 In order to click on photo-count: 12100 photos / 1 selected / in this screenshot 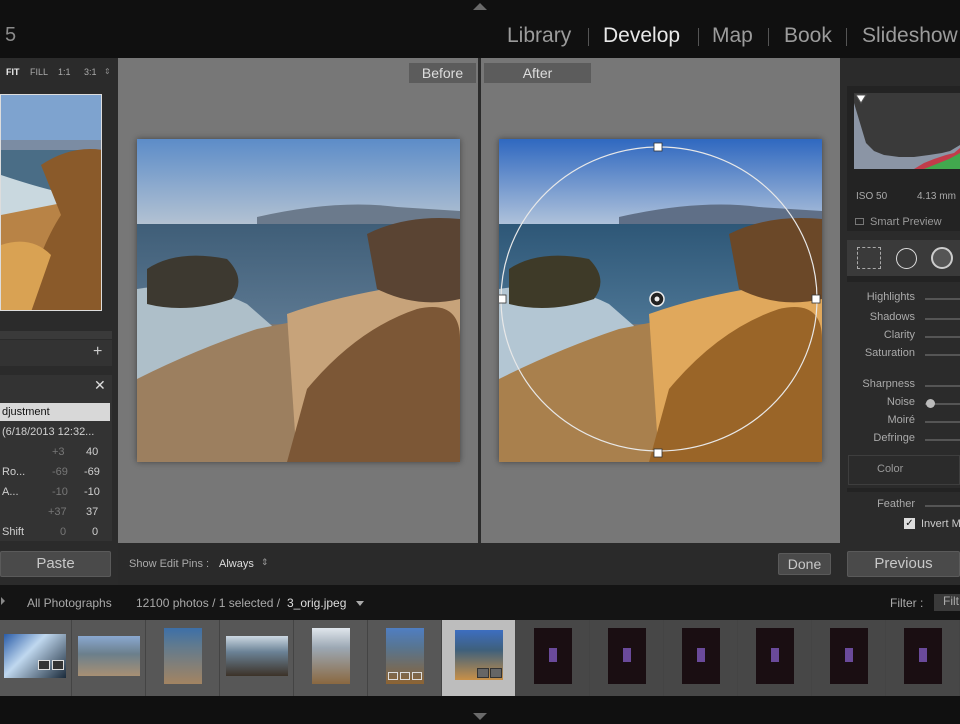, I will do `click(208, 603)`.